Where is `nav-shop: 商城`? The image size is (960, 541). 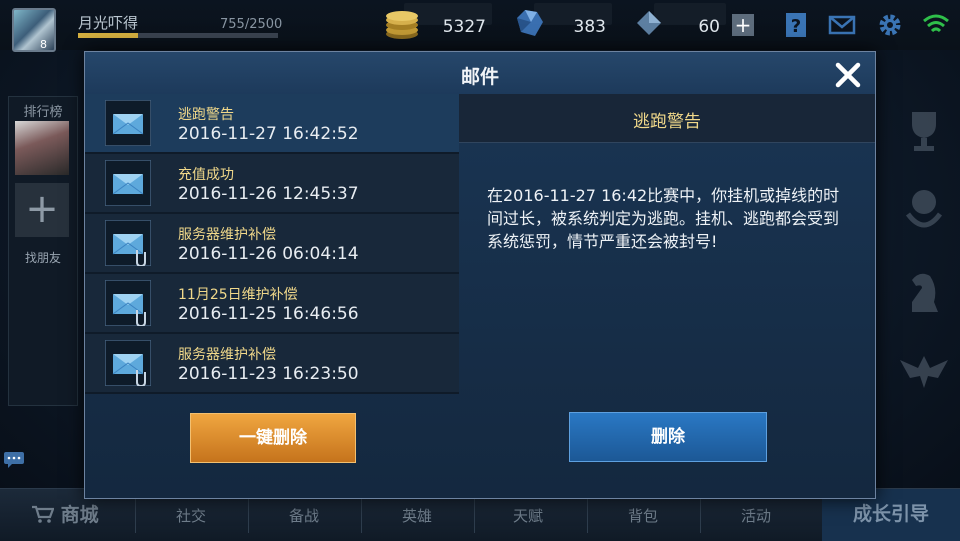
nav-shop: 商城 is located at coordinates (65, 513).